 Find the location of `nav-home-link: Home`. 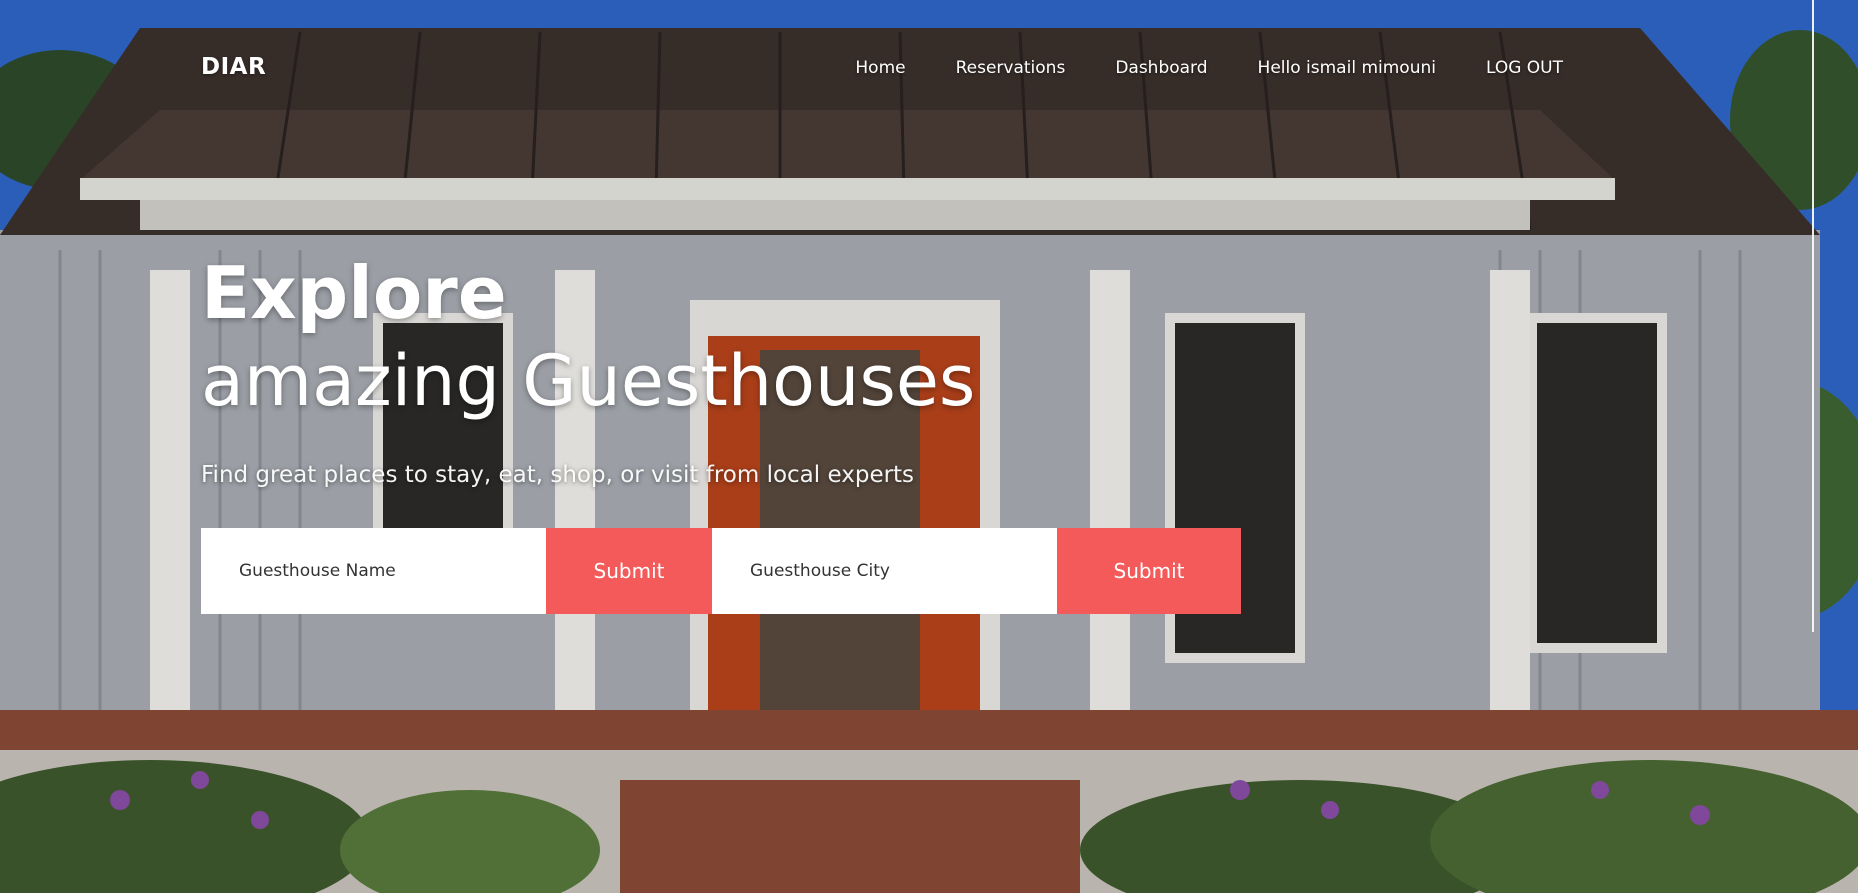

nav-home-link: Home is located at coordinates (880, 68).